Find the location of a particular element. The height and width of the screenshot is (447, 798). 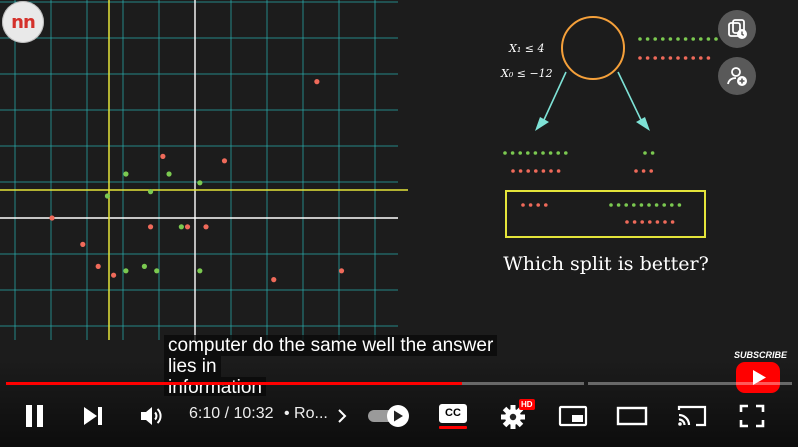

theater-mode-icon is located at coordinates (632, 416).